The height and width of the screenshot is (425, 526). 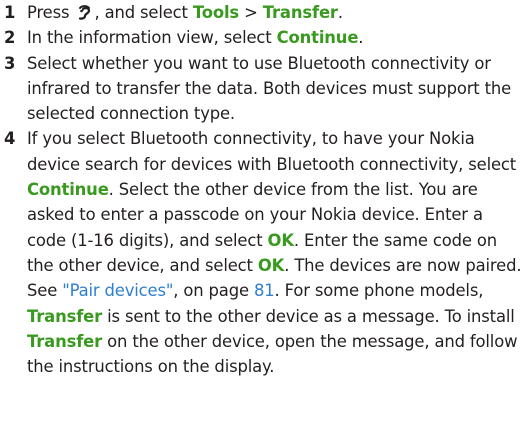 What do you see at coordinates (10, 38) in the screenshot?
I see `step-number: 2` at bounding box center [10, 38].